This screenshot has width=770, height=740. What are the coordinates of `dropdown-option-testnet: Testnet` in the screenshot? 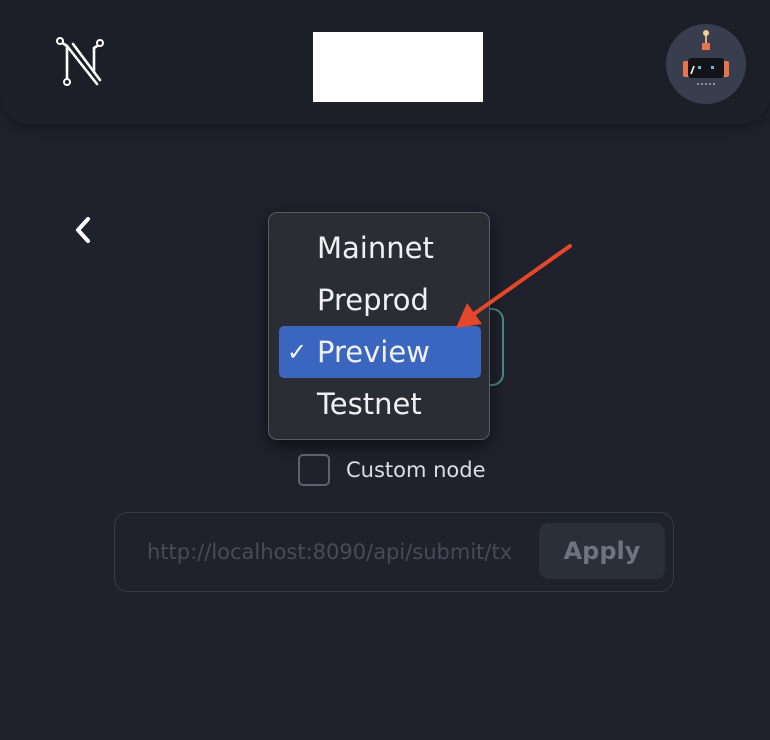 It's located at (380, 404).